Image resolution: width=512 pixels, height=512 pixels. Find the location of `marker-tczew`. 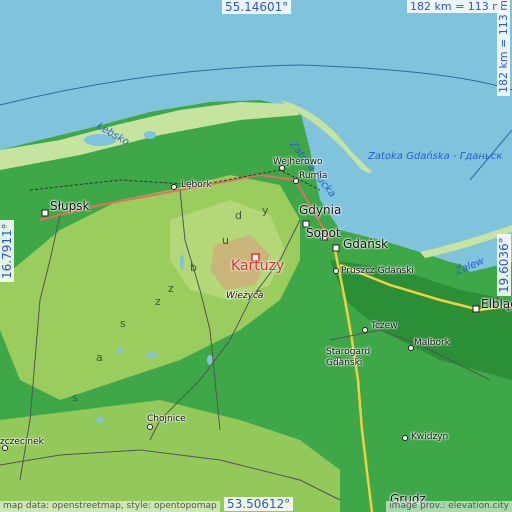

marker-tczew is located at coordinates (365, 330).